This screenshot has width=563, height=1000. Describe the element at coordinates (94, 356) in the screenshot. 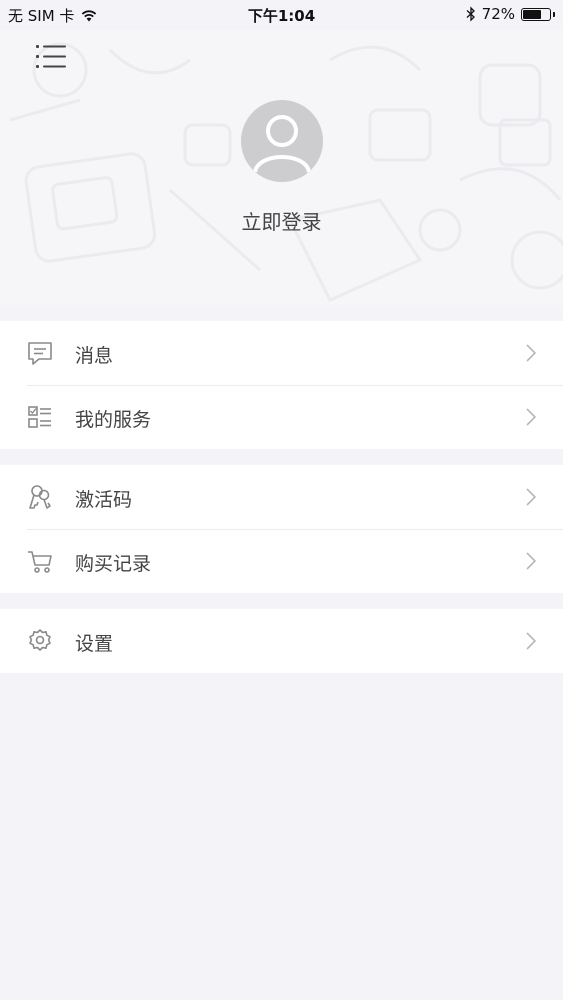

I see `menu-item-label: 消息` at that location.